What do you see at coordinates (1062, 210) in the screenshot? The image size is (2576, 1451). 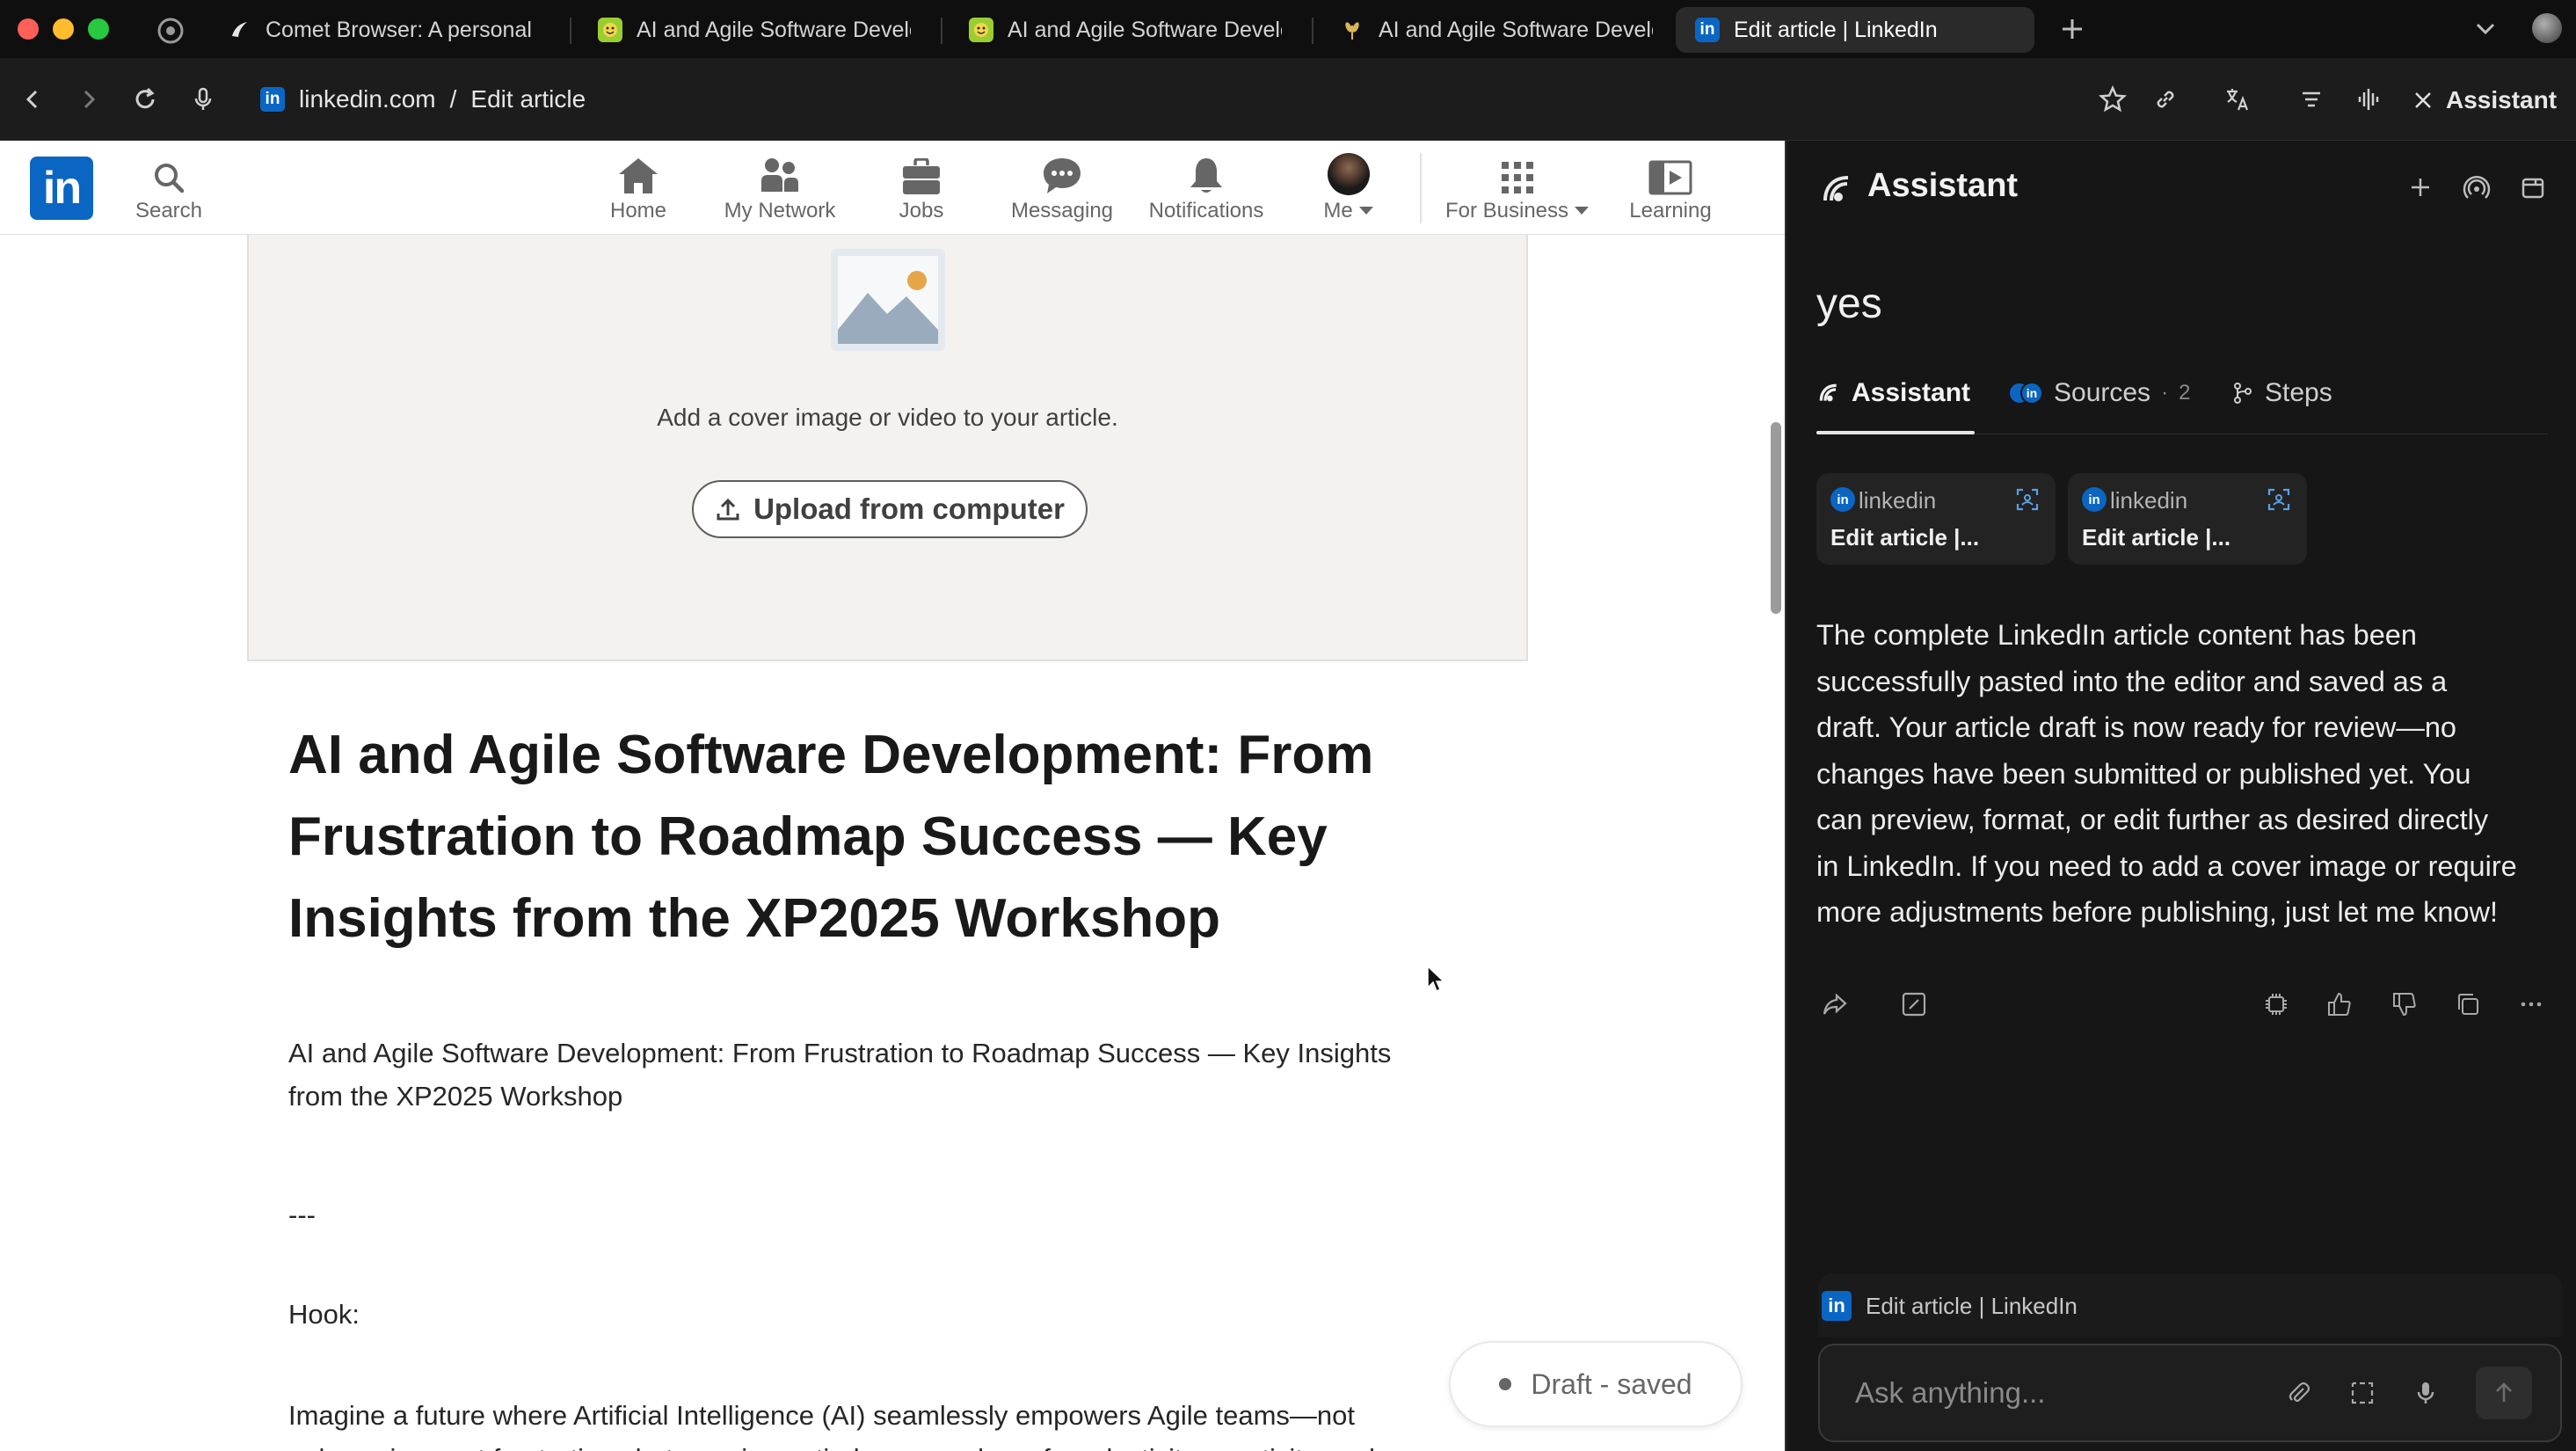 I see `nav-messaging-label: Messaging` at bounding box center [1062, 210].